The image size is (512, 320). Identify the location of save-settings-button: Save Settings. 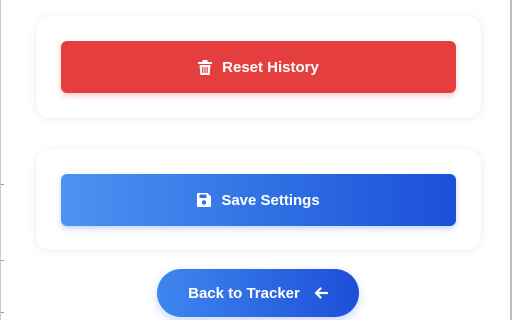
(258, 200).